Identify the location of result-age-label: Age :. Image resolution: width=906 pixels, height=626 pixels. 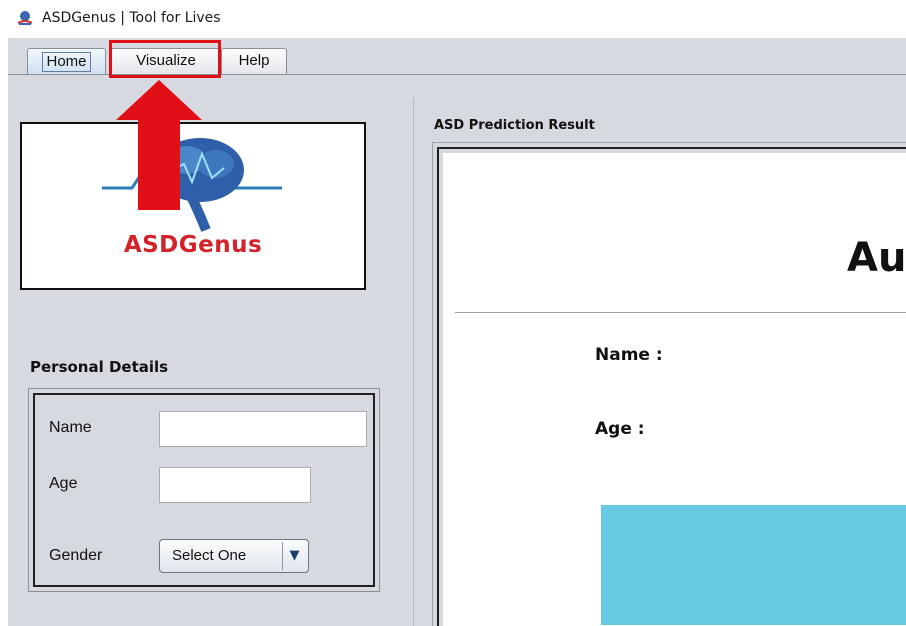
(620, 429).